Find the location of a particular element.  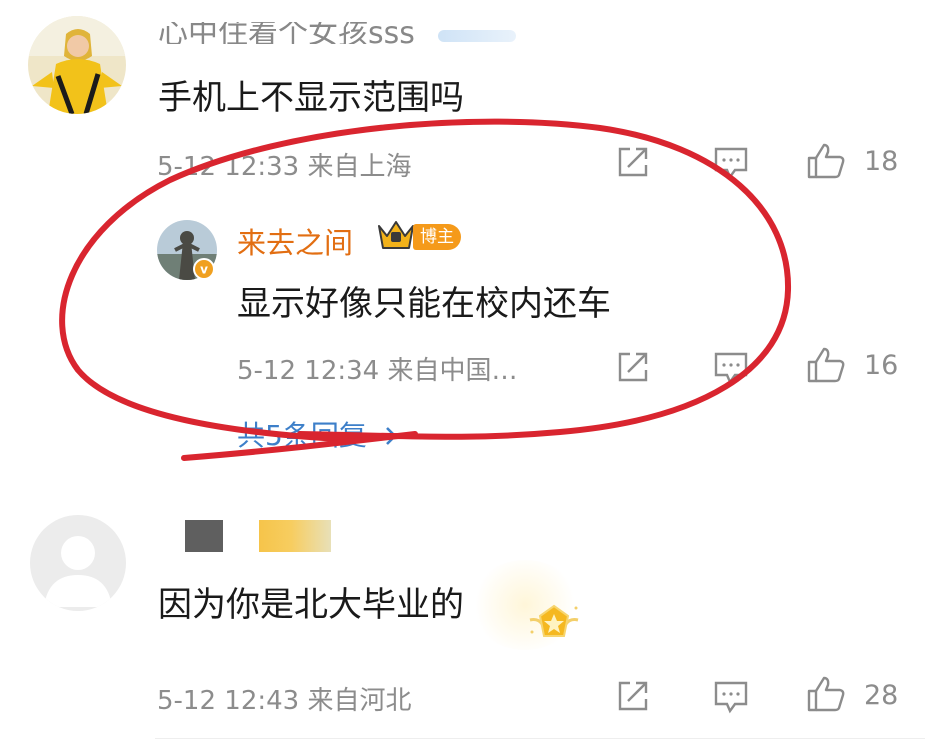

comment-location: 来自河北 is located at coordinates (359, 701).